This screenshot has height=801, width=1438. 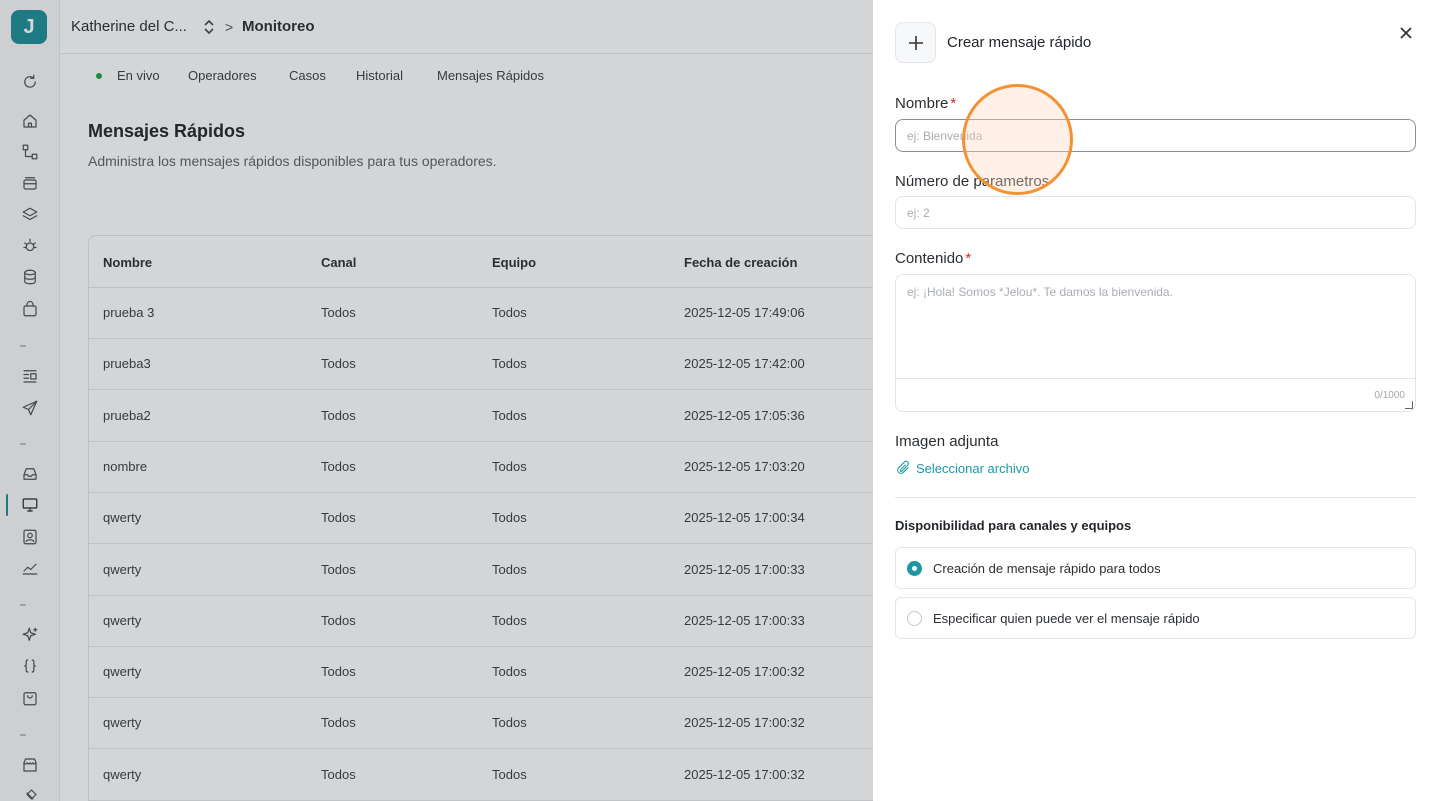 What do you see at coordinates (1389, 395) in the screenshot?
I see `char-counter: 0/1000` at bounding box center [1389, 395].